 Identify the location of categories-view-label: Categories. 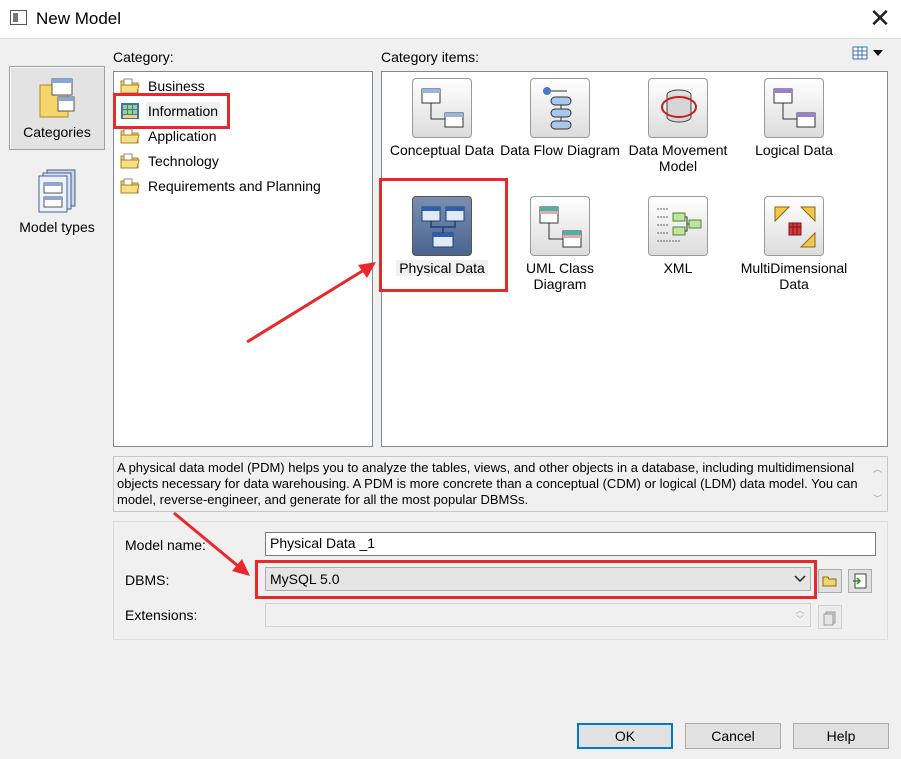
(57, 132).